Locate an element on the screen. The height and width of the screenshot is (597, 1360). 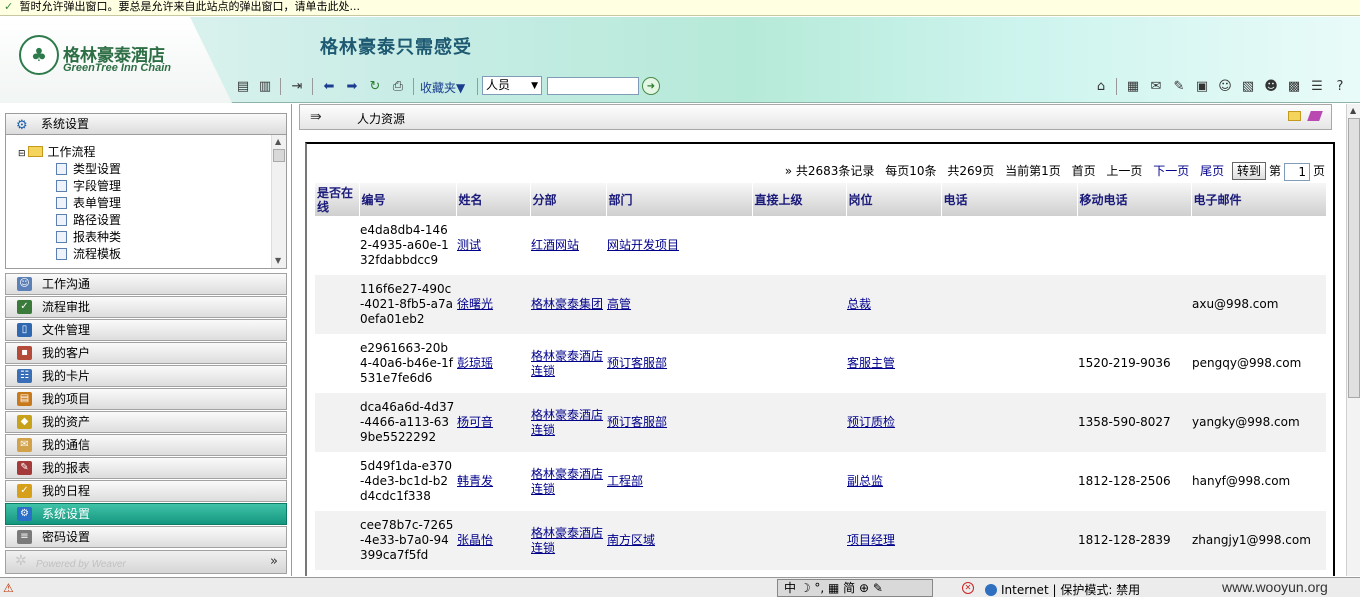
search-input is located at coordinates (593, 86).